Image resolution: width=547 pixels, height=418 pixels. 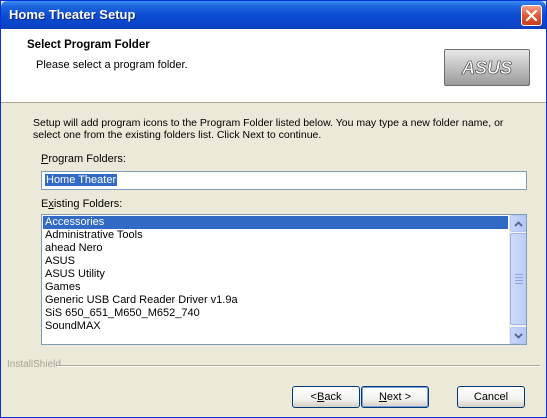 What do you see at coordinates (275, 287) in the screenshot?
I see `list-item: Games` at bounding box center [275, 287].